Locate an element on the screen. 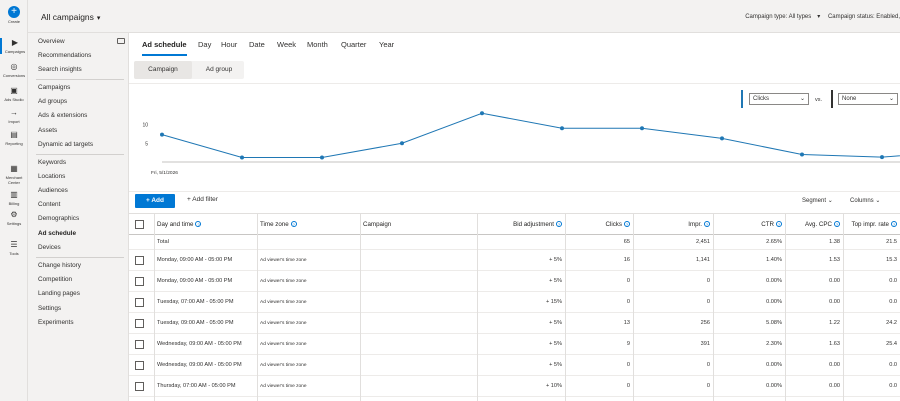  nav-item-campaigns: Campaigns is located at coordinates (54, 87).